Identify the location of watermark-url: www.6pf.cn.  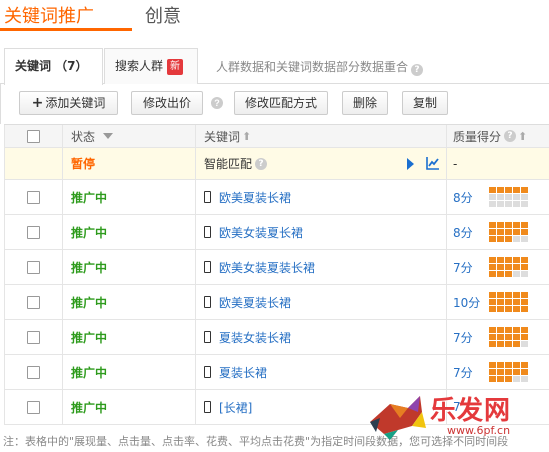
(479, 430).